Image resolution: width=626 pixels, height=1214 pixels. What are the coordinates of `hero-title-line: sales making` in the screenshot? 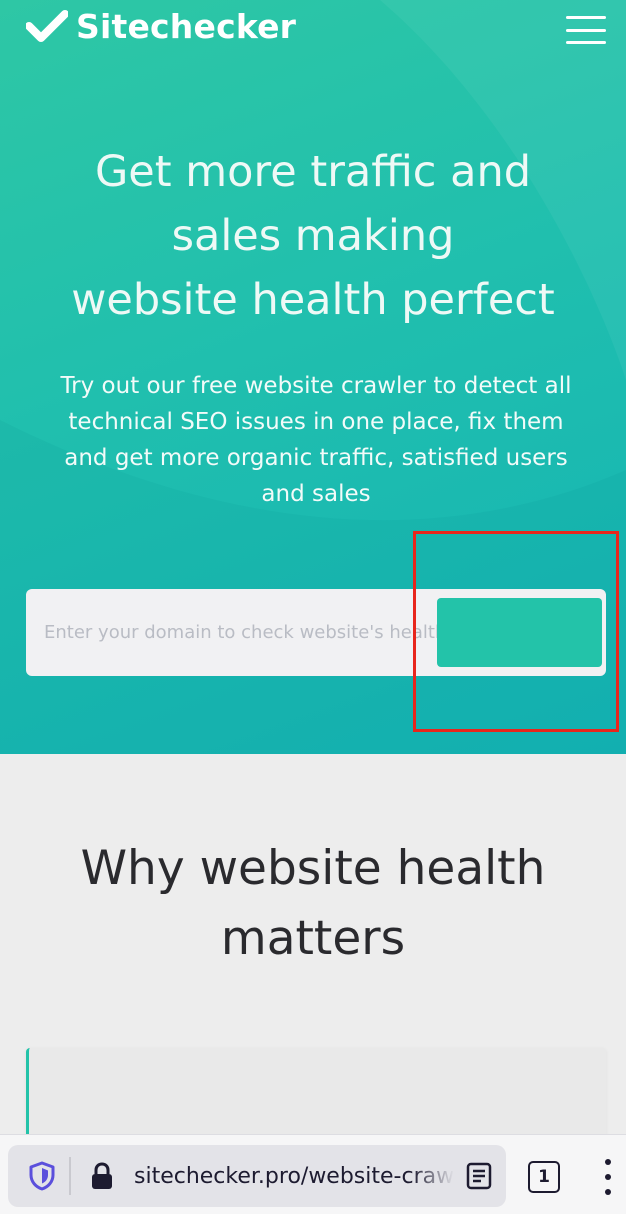 It's located at (313, 236).